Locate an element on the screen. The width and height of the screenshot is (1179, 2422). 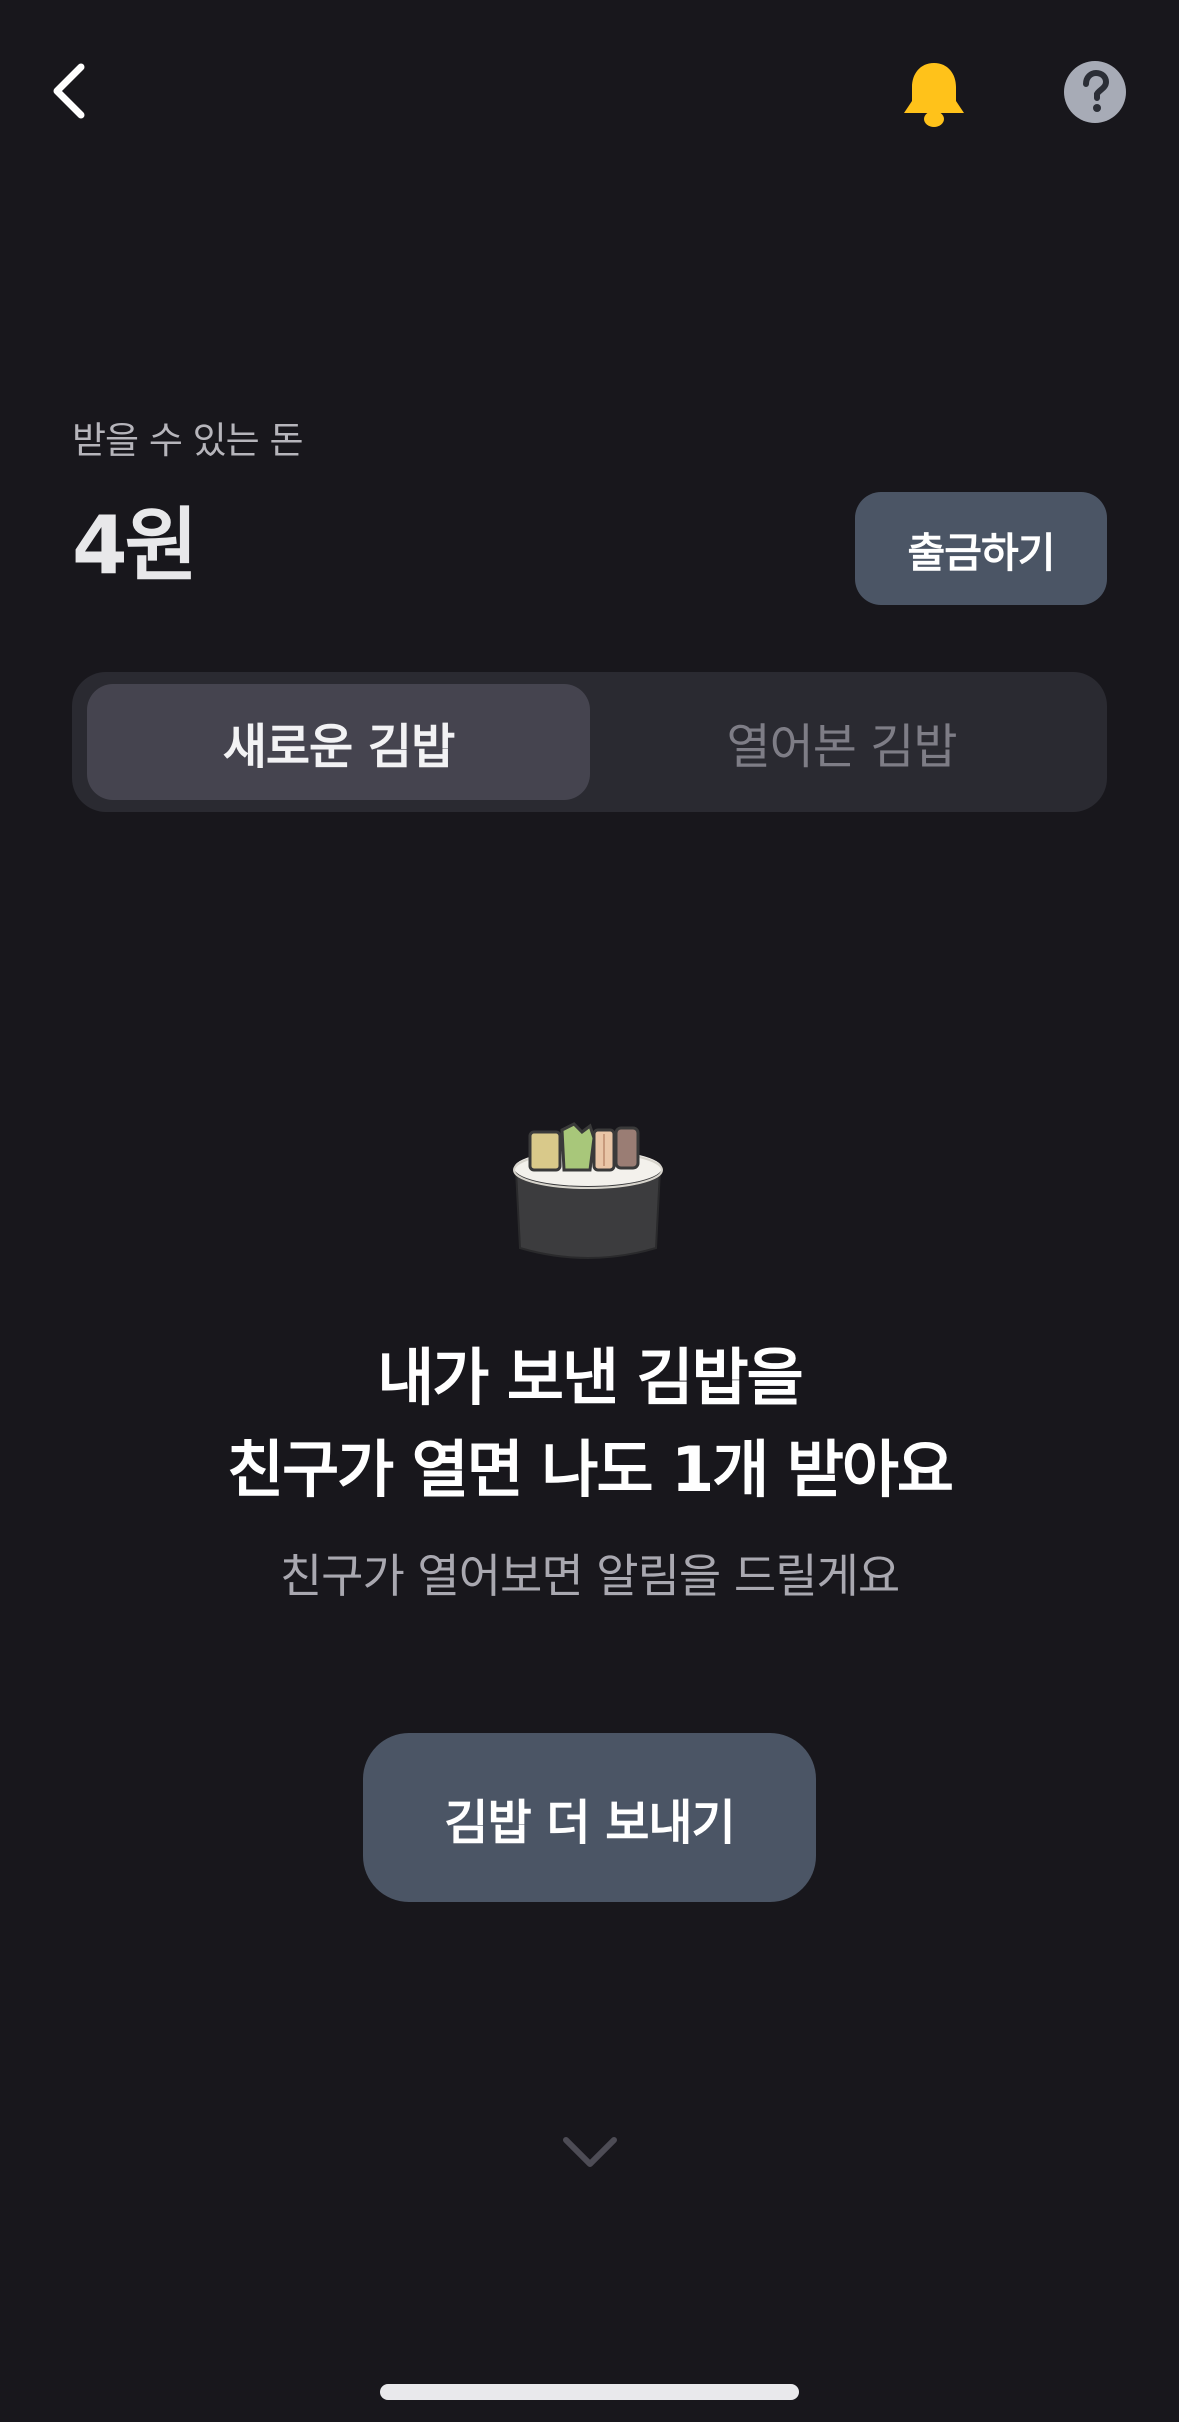
kimbap-tabs: 새로운 김밥 열어본 김밥 is located at coordinates (589, 742).